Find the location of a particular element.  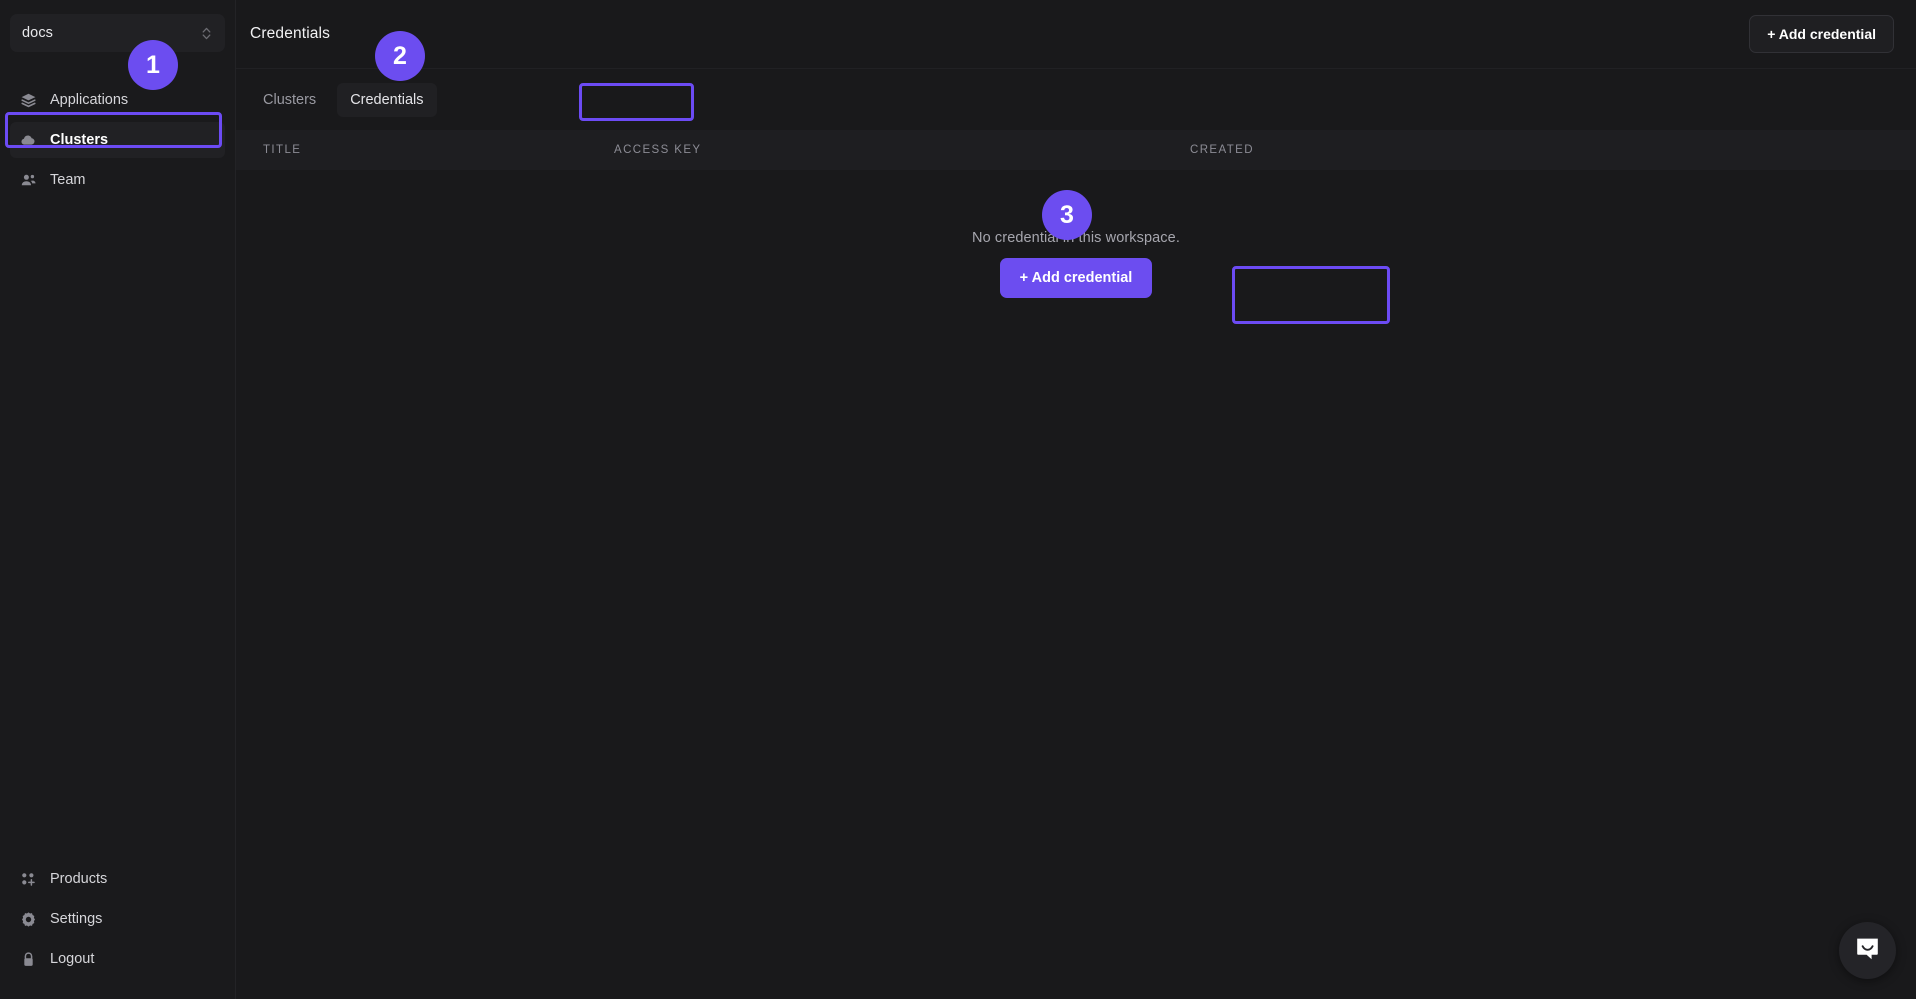

gear-icon is located at coordinates (28, 919).